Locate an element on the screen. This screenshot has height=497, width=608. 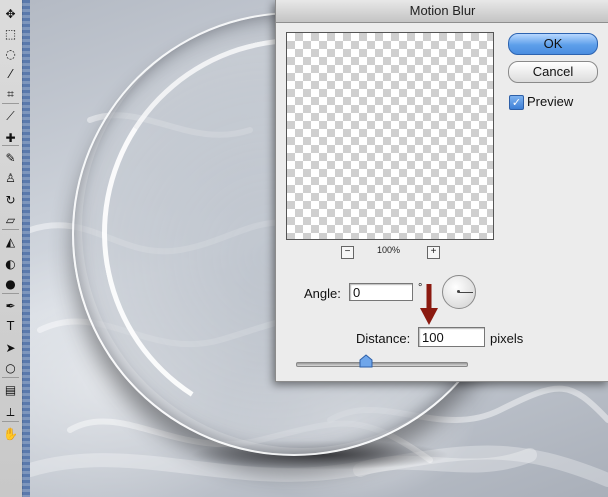
dodge-icon: ● is located at coordinates (10, 284).